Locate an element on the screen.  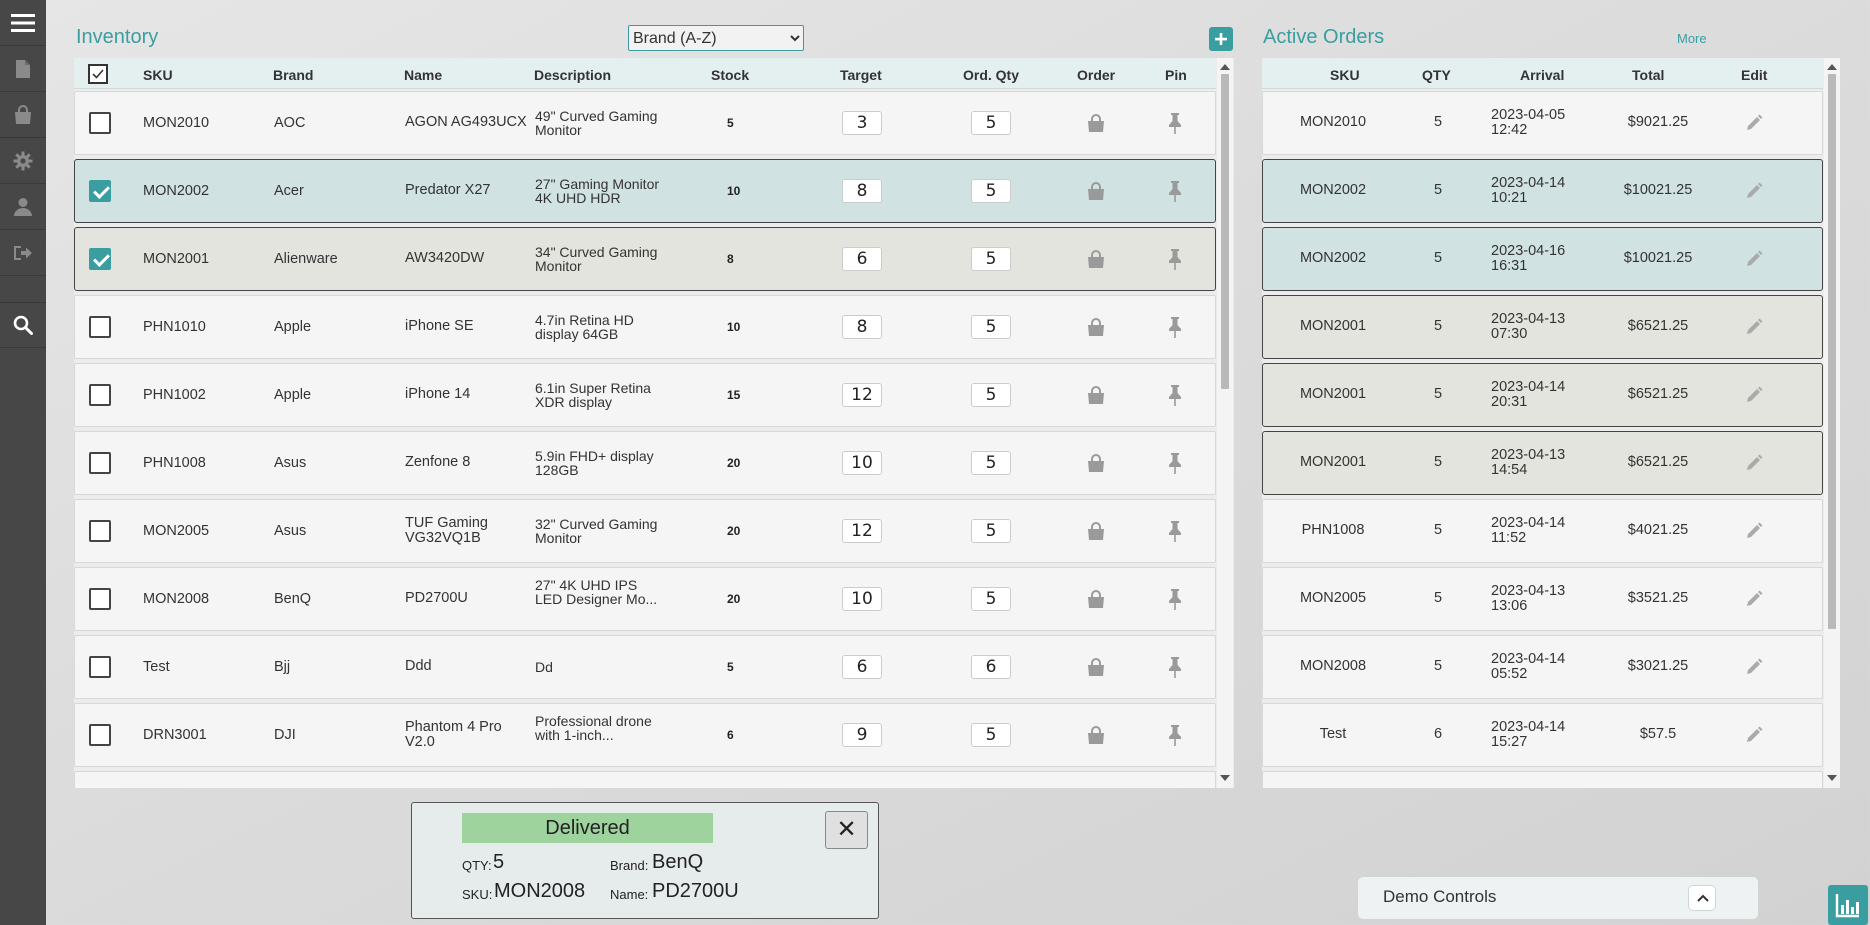
ocol-qty: QTY is located at coordinates (1436, 75).